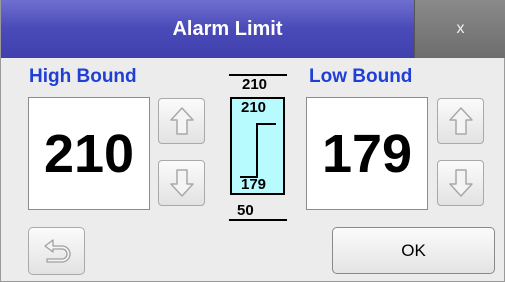 The height and width of the screenshot is (282, 505). What do you see at coordinates (89, 153) in the screenshot?
I see `high-bound-value: 210` at bounding box center [89, 153].